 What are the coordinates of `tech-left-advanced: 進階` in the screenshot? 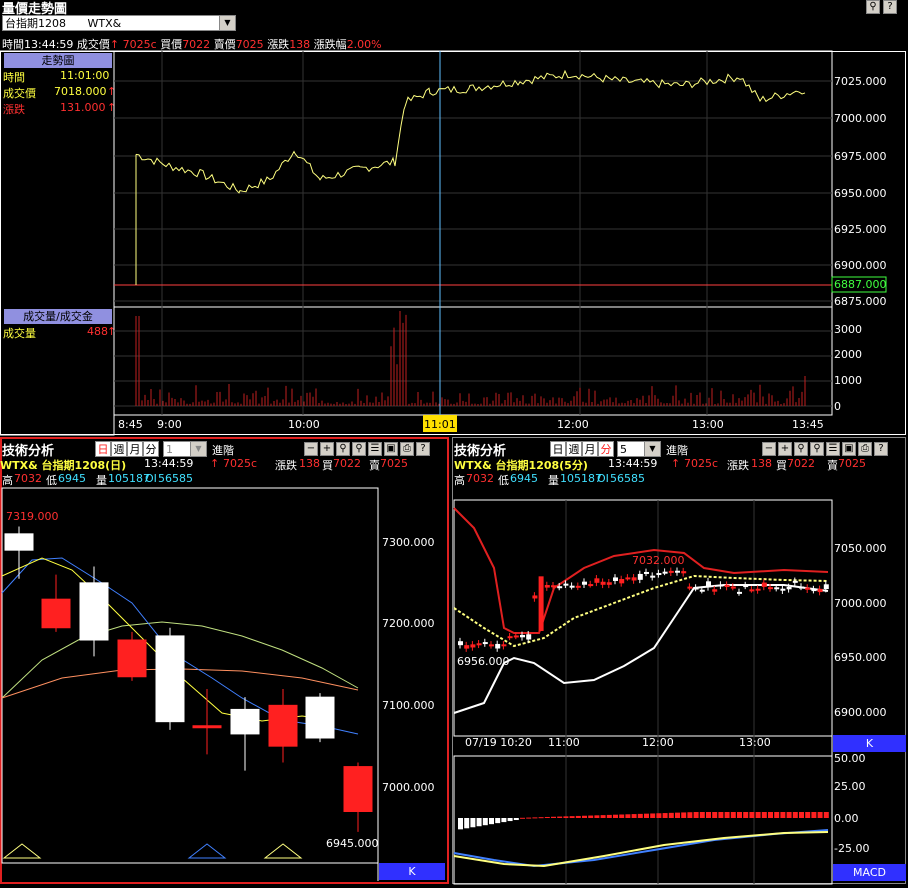 It's located at (223, 450).